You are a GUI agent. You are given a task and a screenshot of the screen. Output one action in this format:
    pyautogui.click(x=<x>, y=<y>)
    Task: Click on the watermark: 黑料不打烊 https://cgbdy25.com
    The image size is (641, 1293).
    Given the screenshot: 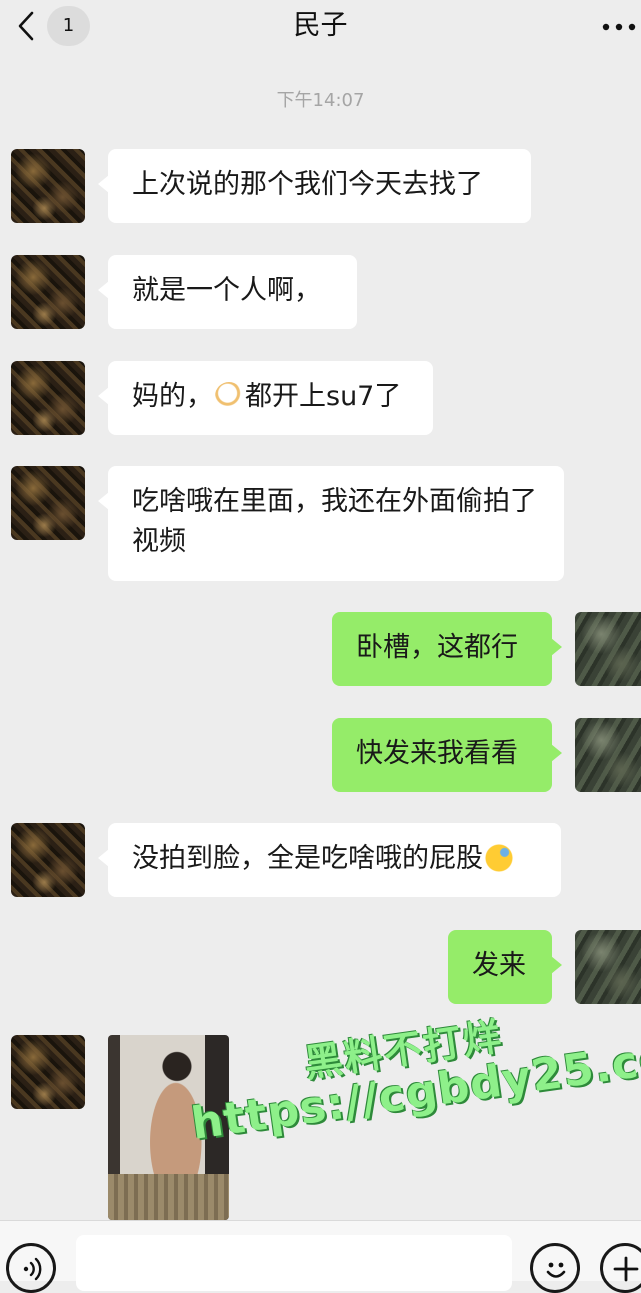 What is the action you would take?
    pyautogui.click(x=410, y=1090)
    